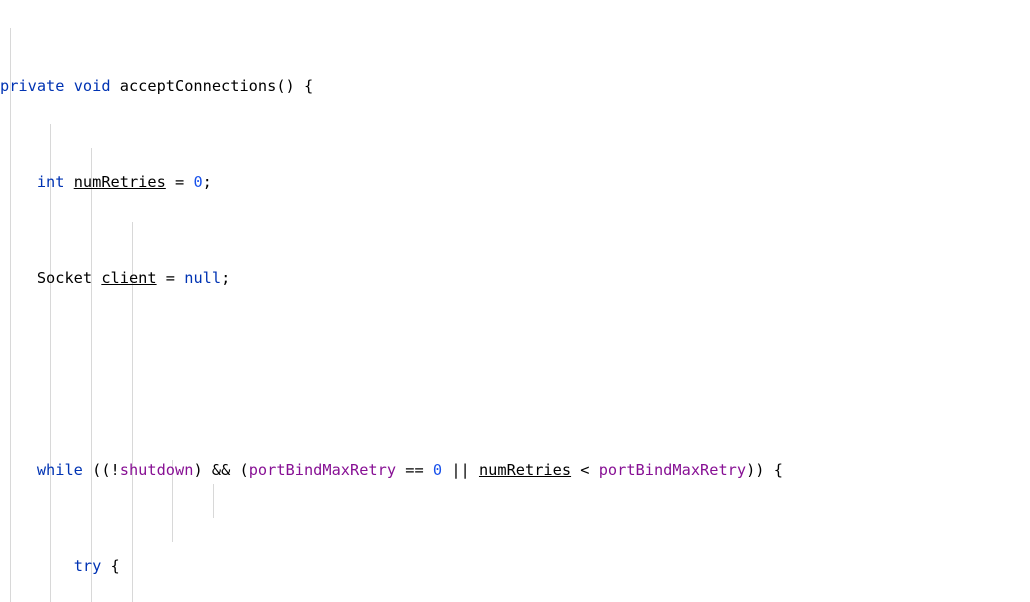 This screenshot has width=1030, height=602. Describe the element at coordinates (221, 470) in the screenshot. I see `token-text: ) && (` at that location.